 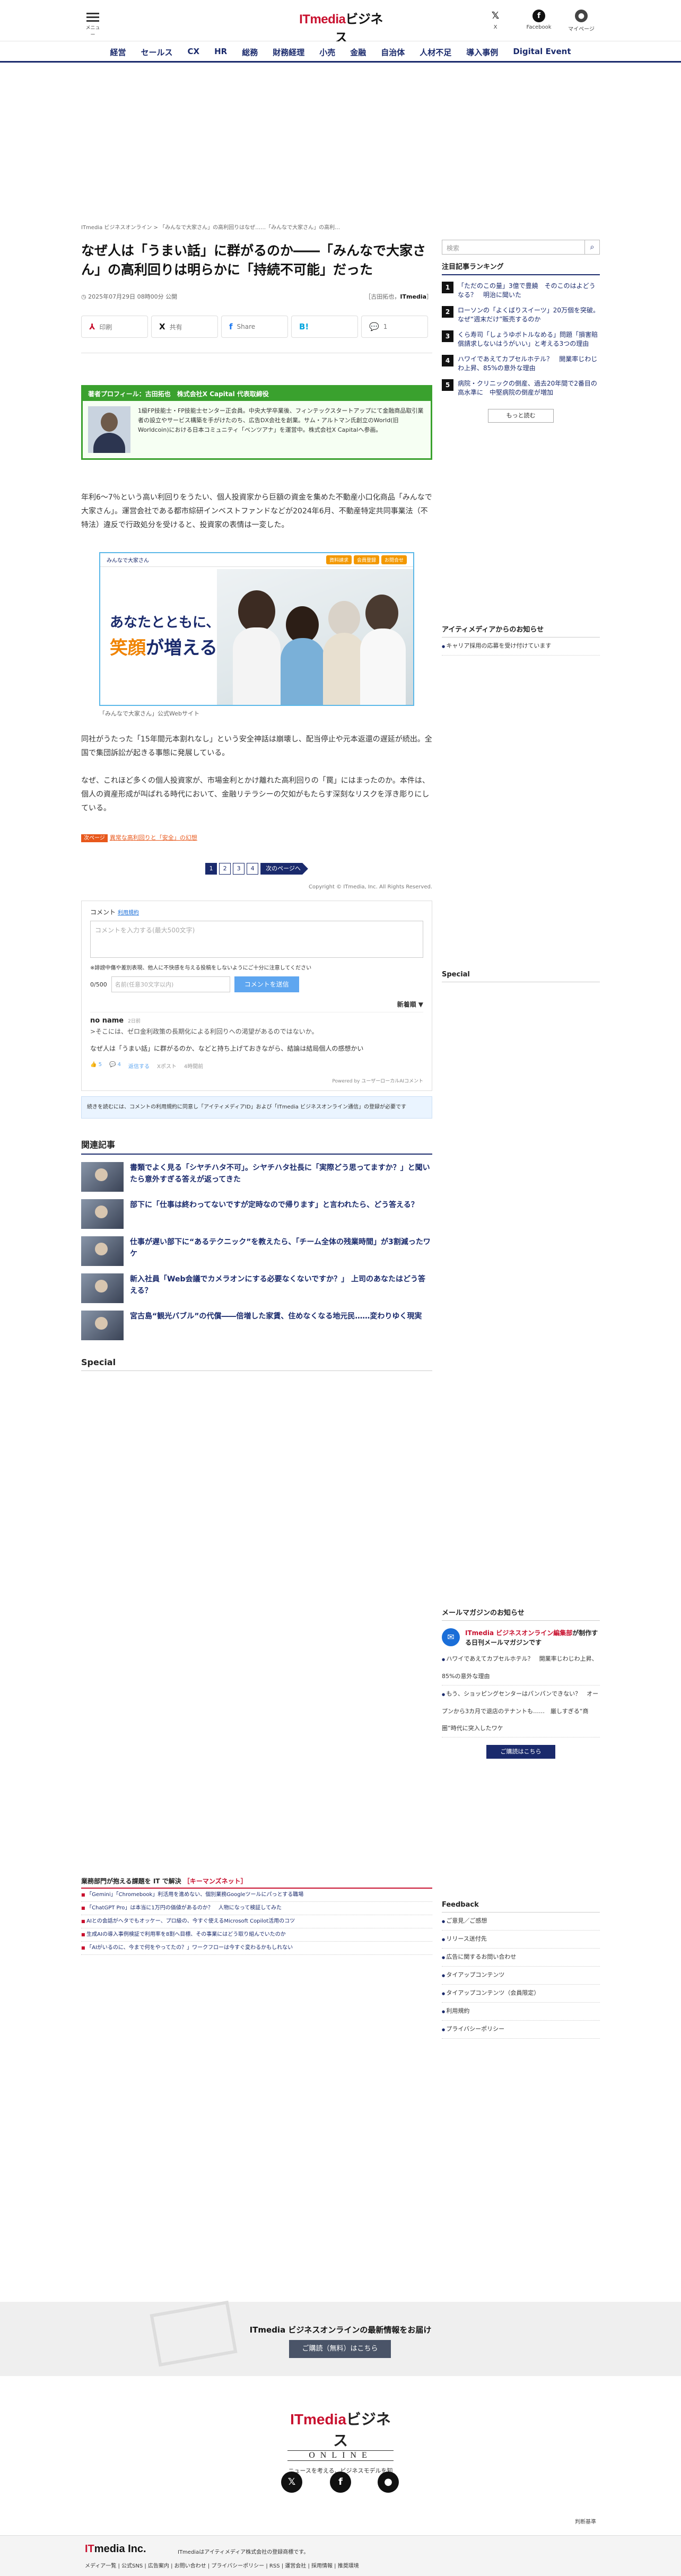 What do you see at coordinates (521, 2012) in the screenshot?
I see `feedback-link: 利用規約` at bounding box center [521, 2012].